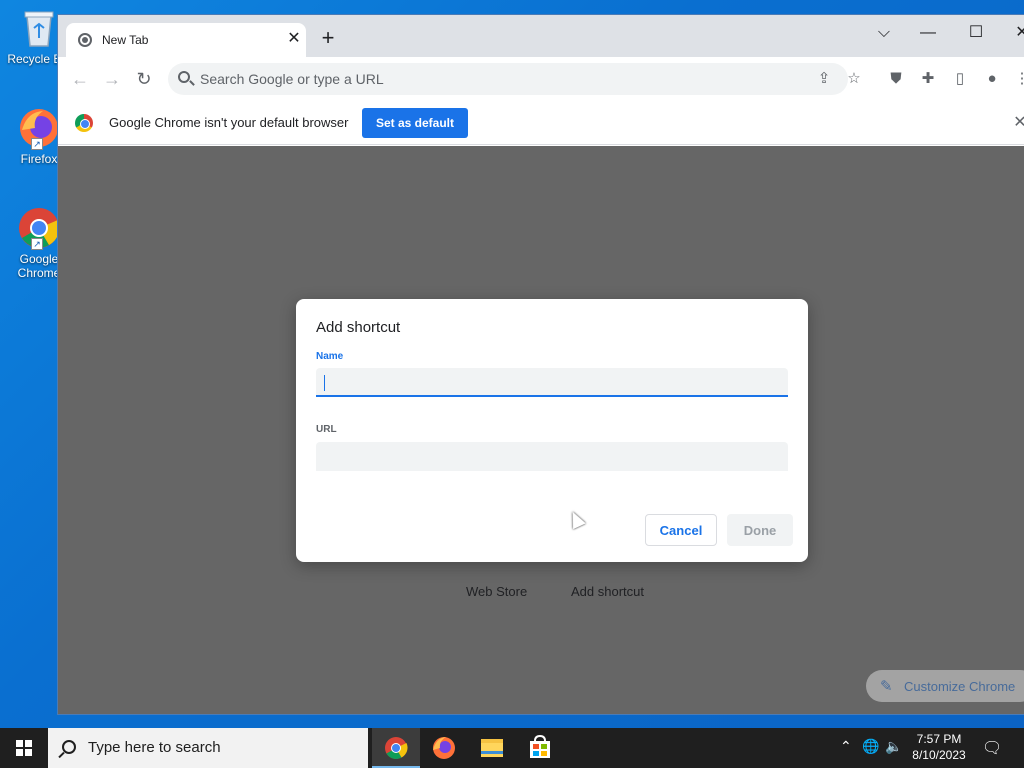 This screenshot has width=1024, height=768. Describe the element at coordinates (39, 28) in the screenshot. I see `recycle-bin-icon` at that location.